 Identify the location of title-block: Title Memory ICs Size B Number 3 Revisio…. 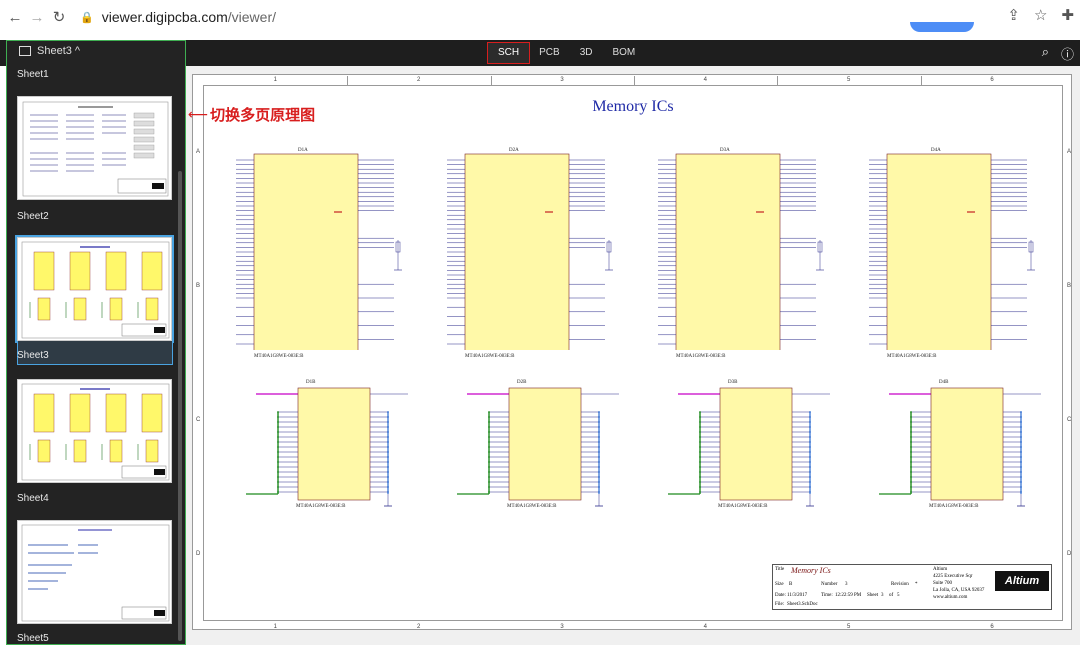
(912, 587).